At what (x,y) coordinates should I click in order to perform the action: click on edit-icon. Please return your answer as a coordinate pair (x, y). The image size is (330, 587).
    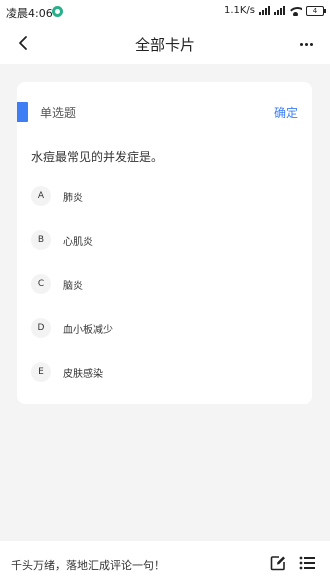
    Looking at the image, I should click on (278, 563).